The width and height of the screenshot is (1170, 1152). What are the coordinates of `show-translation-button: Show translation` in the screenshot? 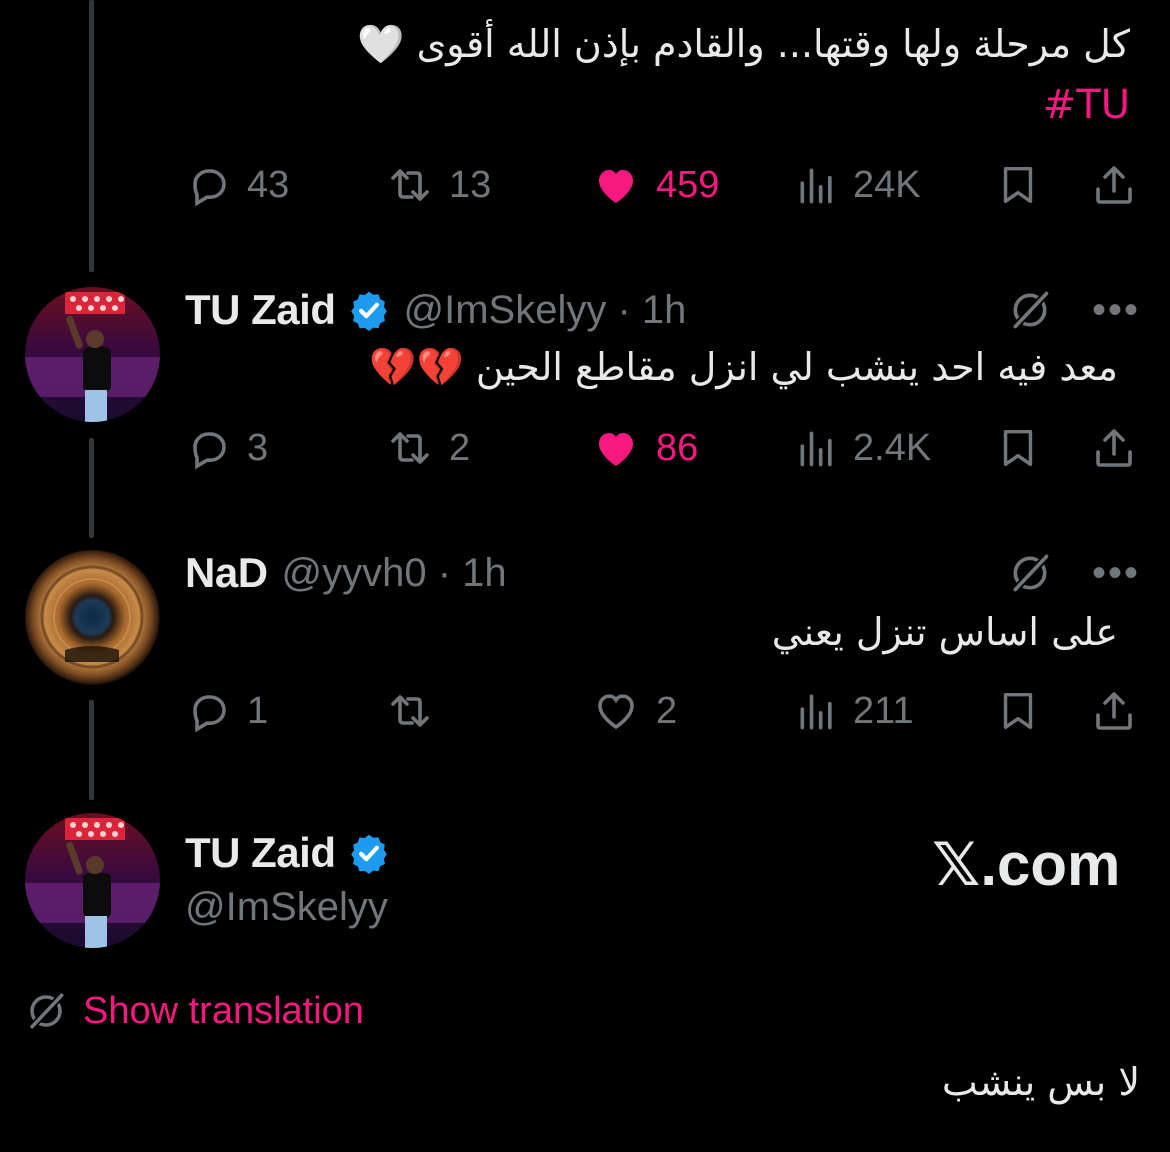 It's located at (194, 1011).